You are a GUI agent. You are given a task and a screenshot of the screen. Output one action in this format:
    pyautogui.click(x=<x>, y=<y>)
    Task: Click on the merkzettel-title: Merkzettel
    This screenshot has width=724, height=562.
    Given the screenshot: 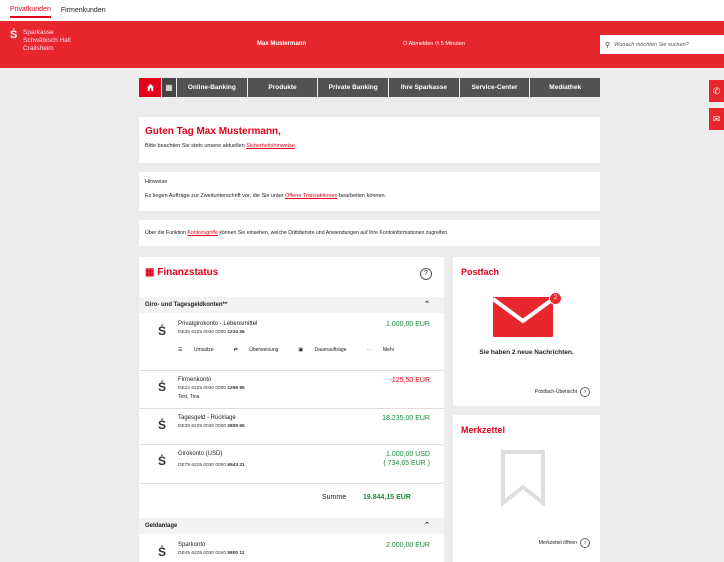 What is the action you would take?
    pyautogui.click(x=483, y=430)
    